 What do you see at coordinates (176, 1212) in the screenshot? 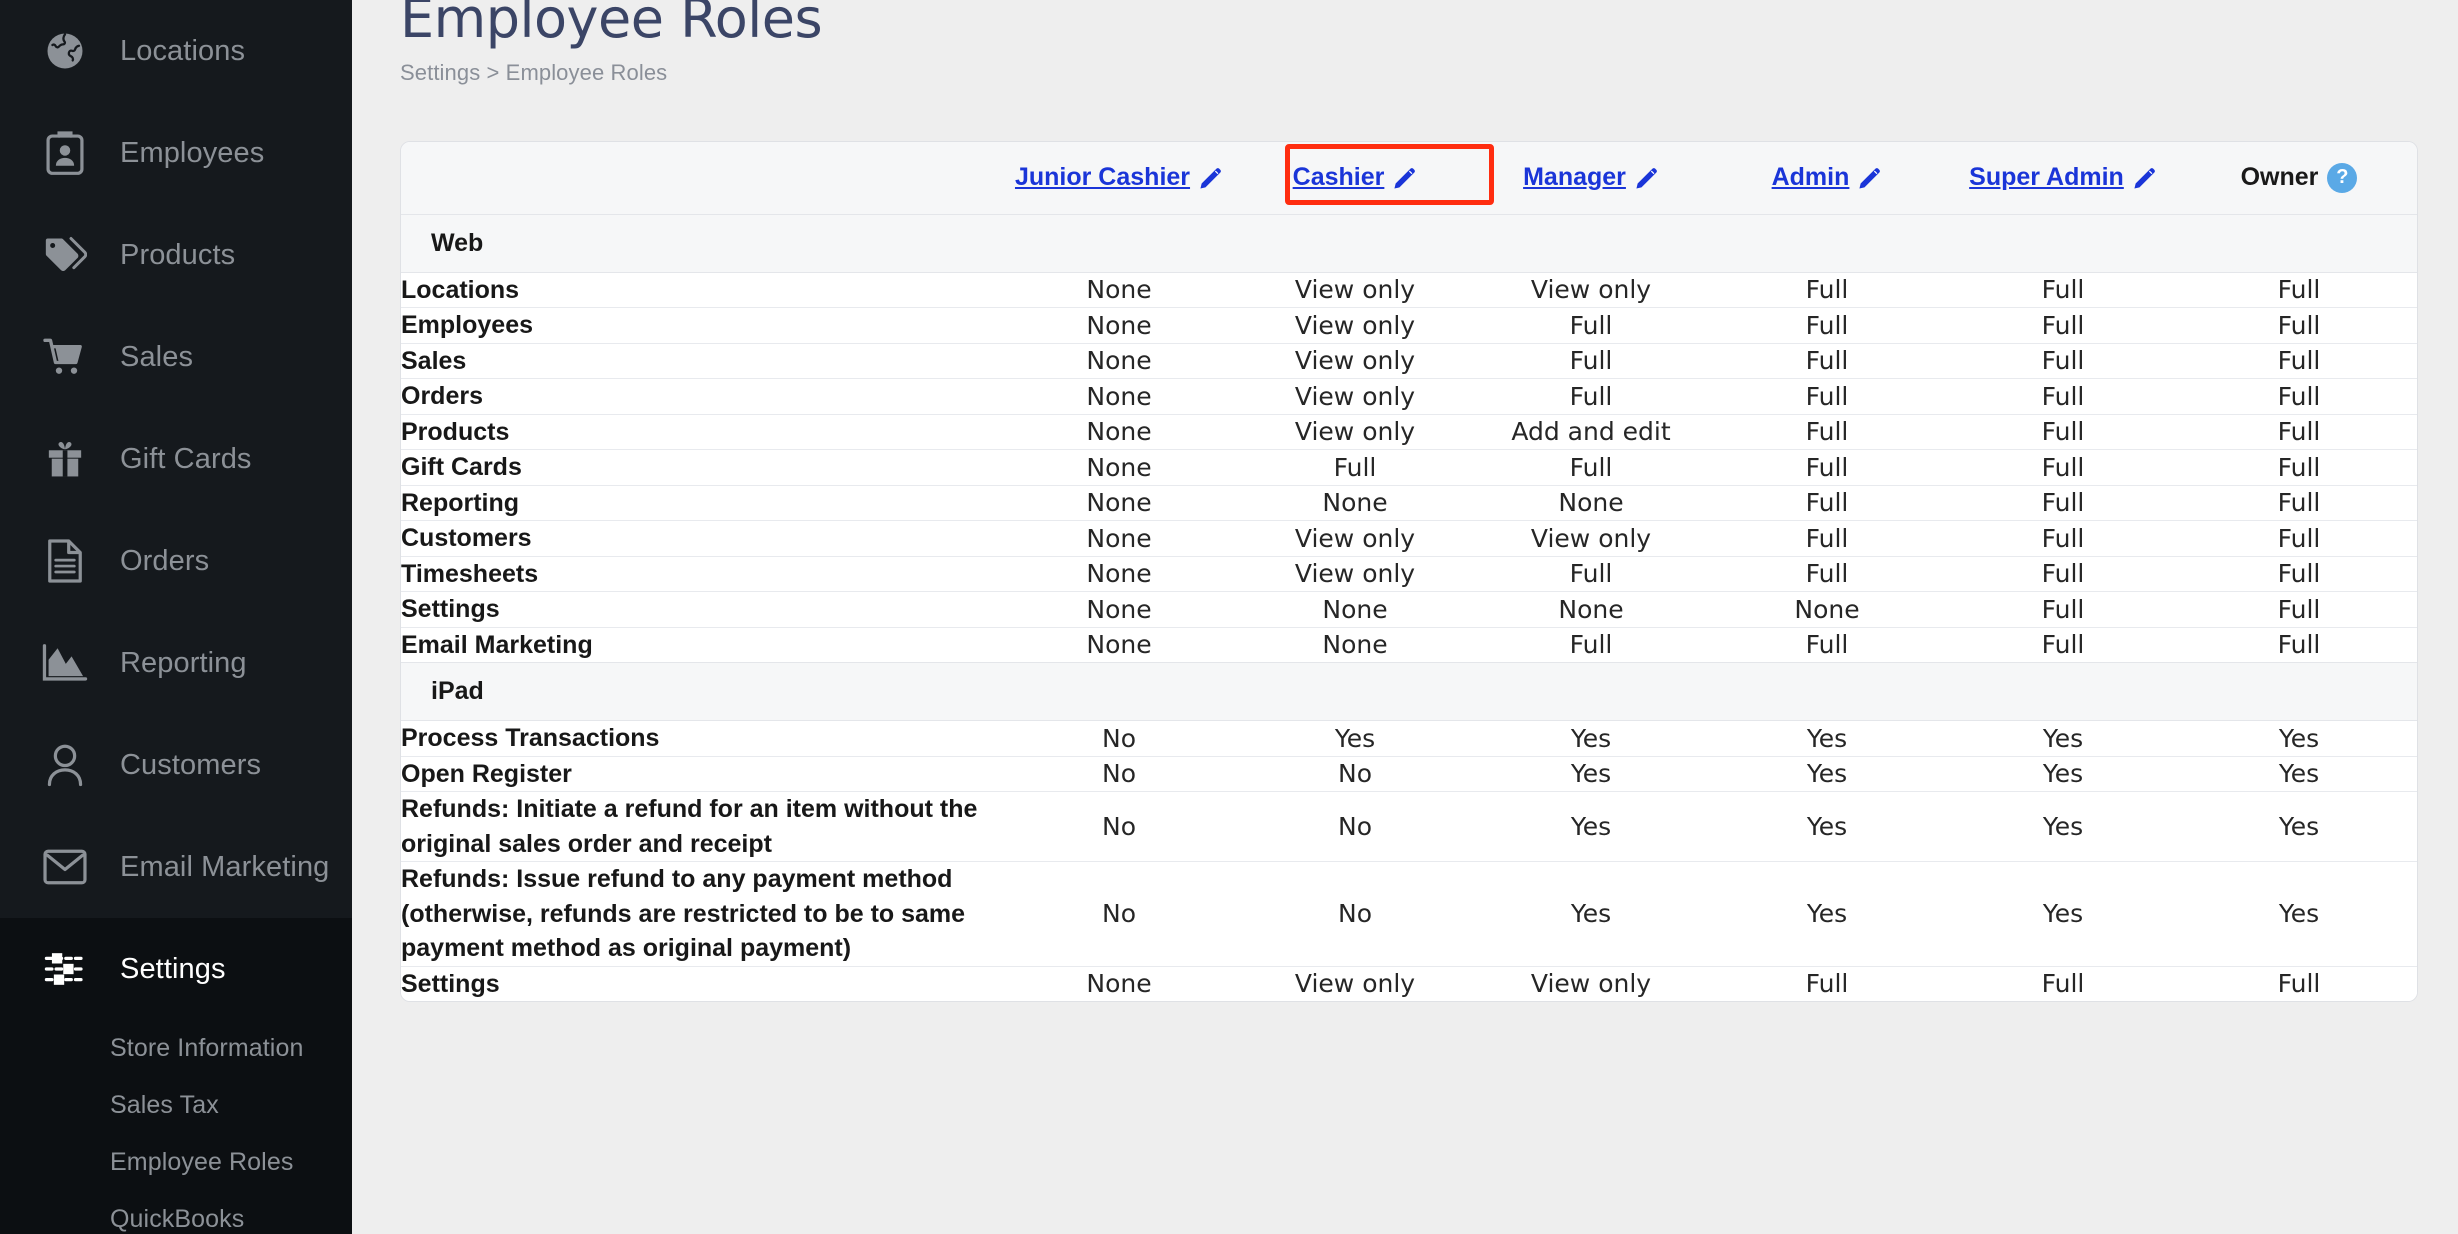
I see `subnav-item-quickbooks: QuickBooks` at bounding box center [176, 1212].